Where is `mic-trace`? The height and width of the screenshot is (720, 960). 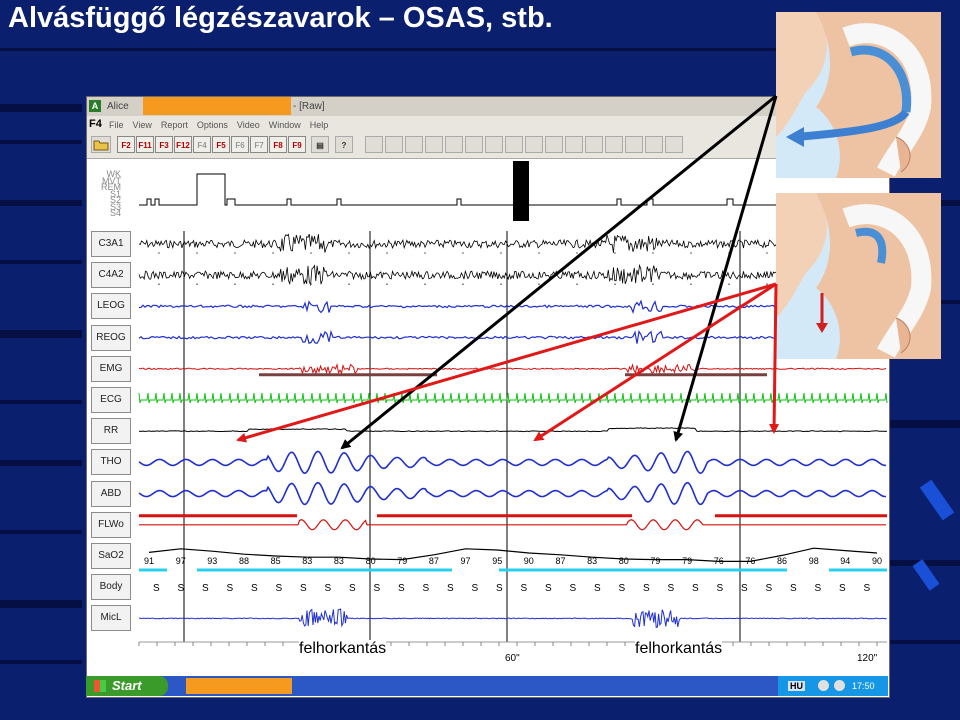 mic-trace is located at coordinates (513, 618).